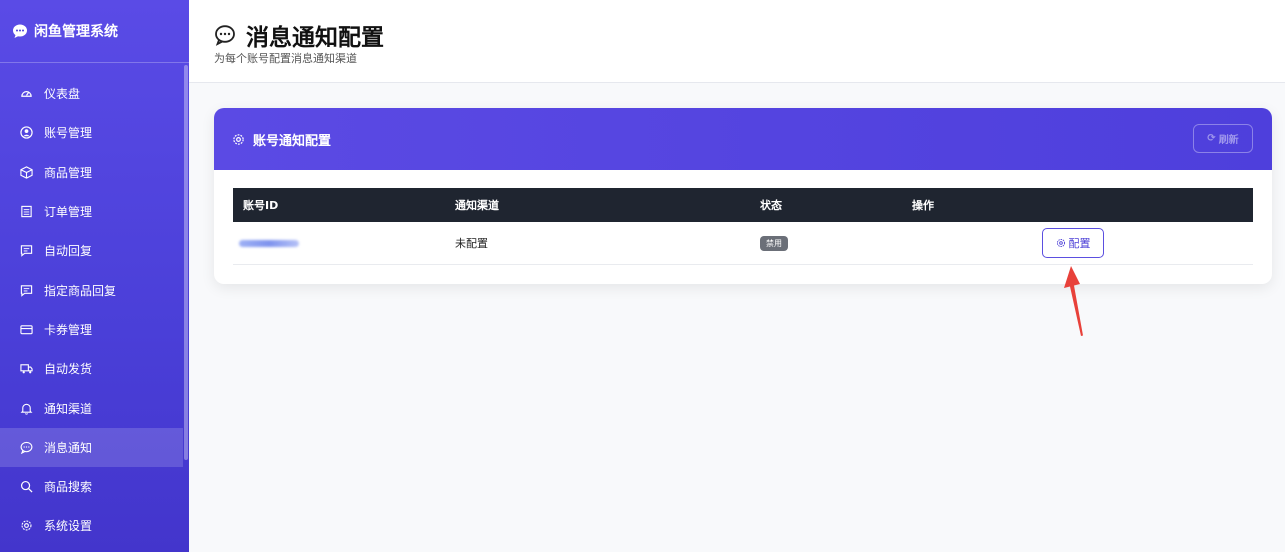  What do you see at coordinates (26, 172) in the screenshot?
I see `box-icon` at bounding box center [26, 172].